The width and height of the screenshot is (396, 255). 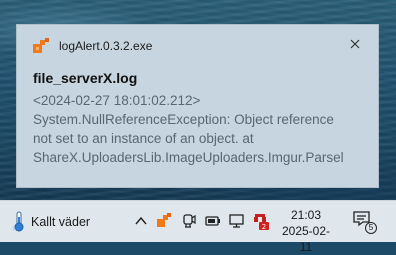 What do you see at coordinates (117, 100) in the screenshot?
I see `toast-body-line: <2024-02-27 18:01:02.212>` at bounding box center [117, 100].